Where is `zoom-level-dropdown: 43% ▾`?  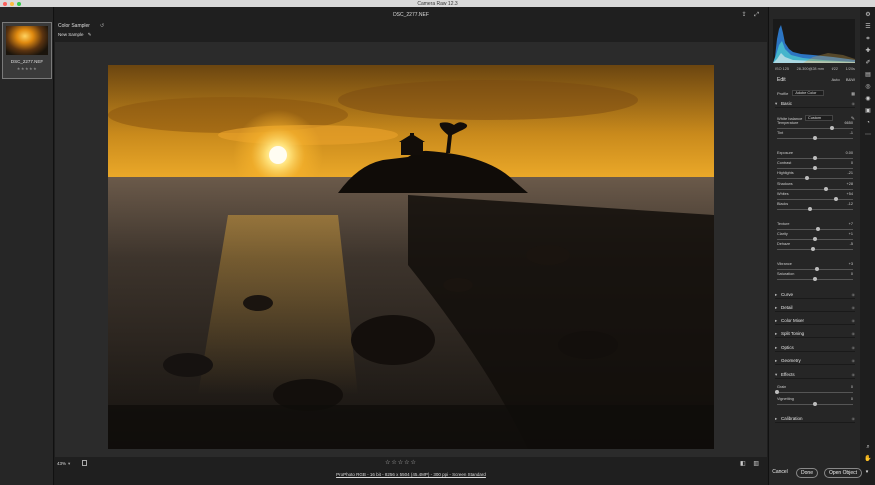 zoom-level-dropdown: 43% ▾ is located at coordinates (63, 464).